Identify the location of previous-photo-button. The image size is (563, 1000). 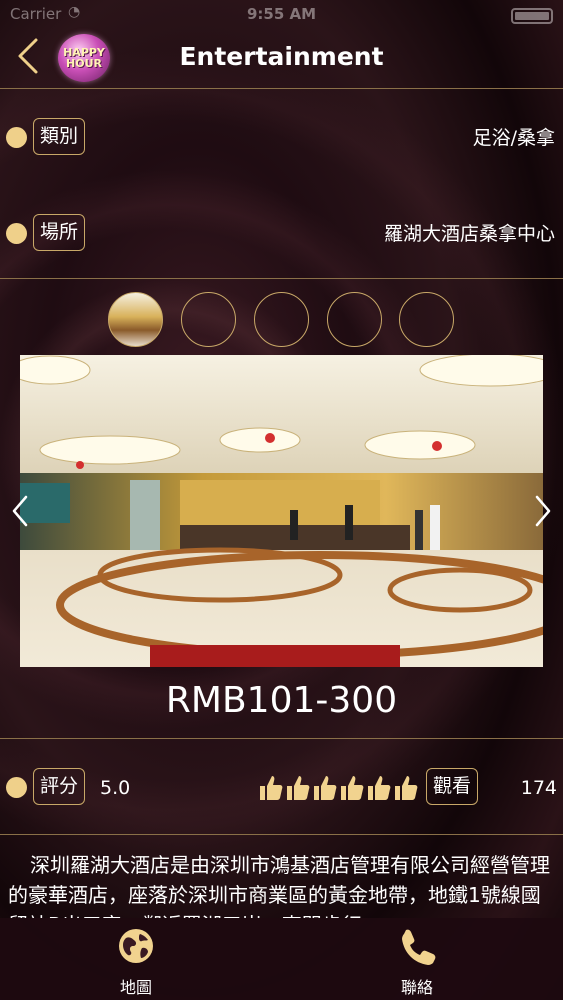
(20, 511).